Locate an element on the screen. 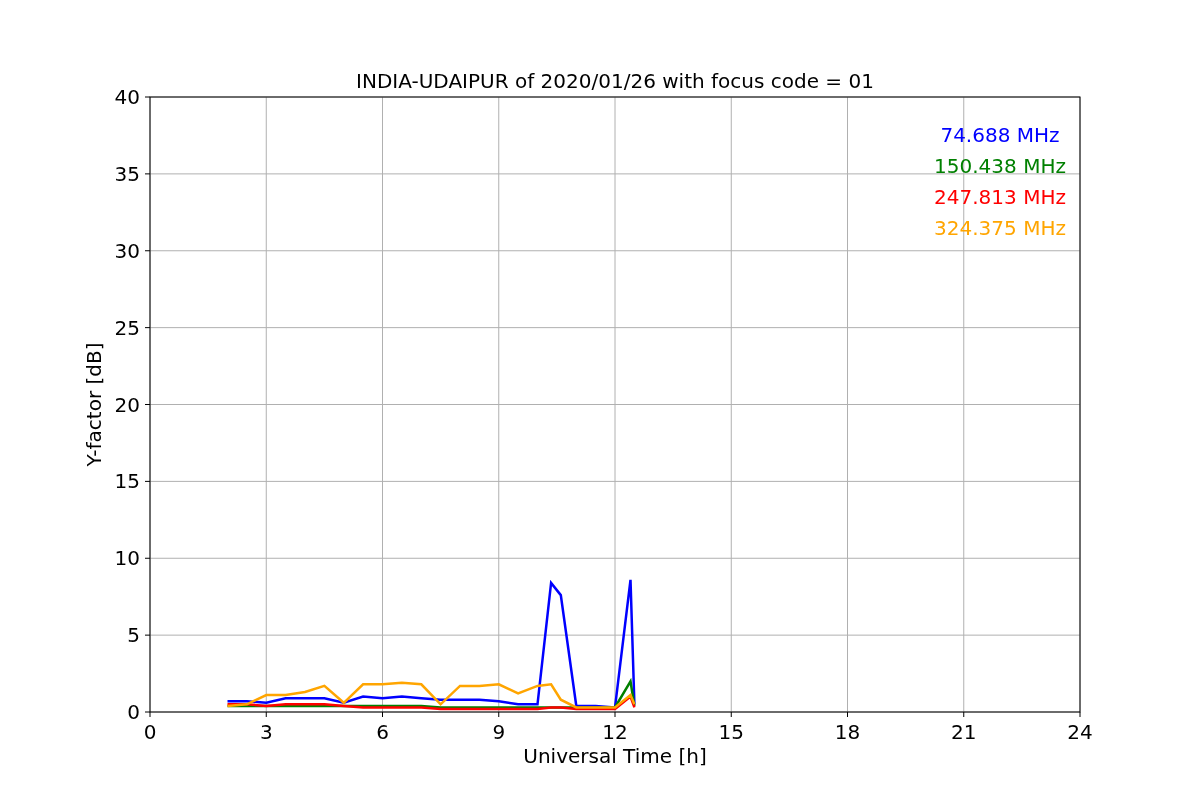  y-tick-label: 10 is located at coordinates (127, 558).